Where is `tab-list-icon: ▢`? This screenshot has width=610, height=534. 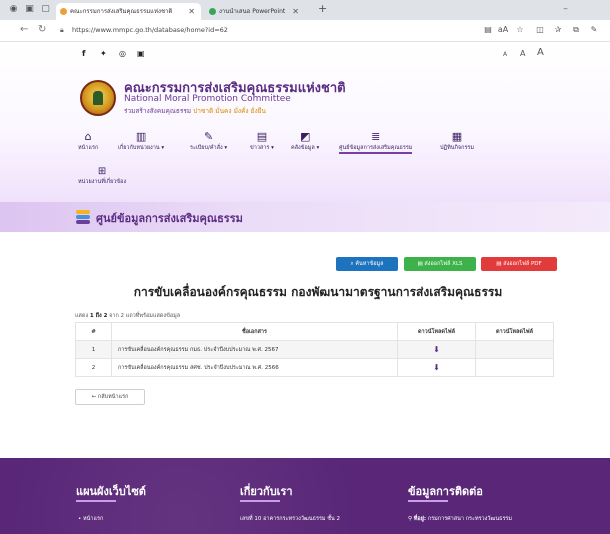
tab-list-icon: ▢ is located at coordinates (45, 9).